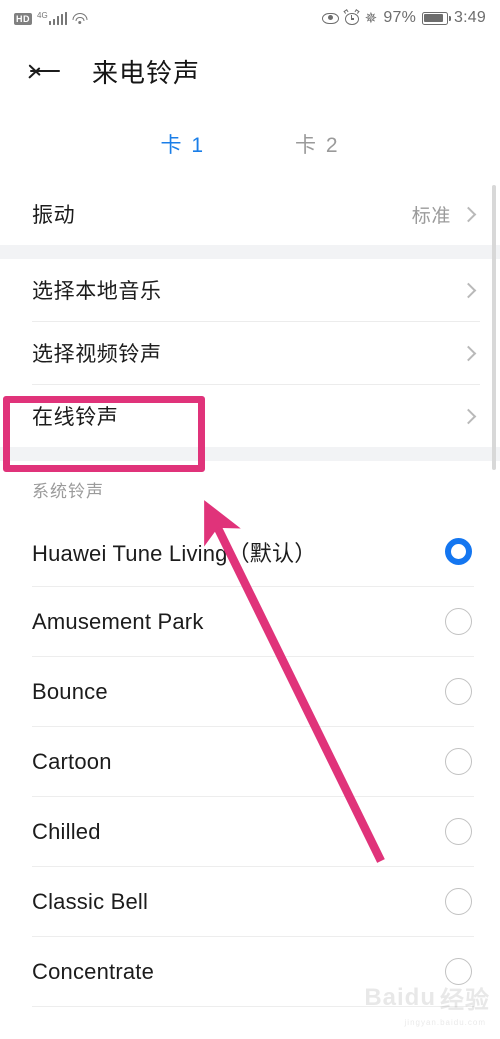 The image size is (500, 1039). I want to click on row-online-ringtone: 在线铃声, so click(250, 416).